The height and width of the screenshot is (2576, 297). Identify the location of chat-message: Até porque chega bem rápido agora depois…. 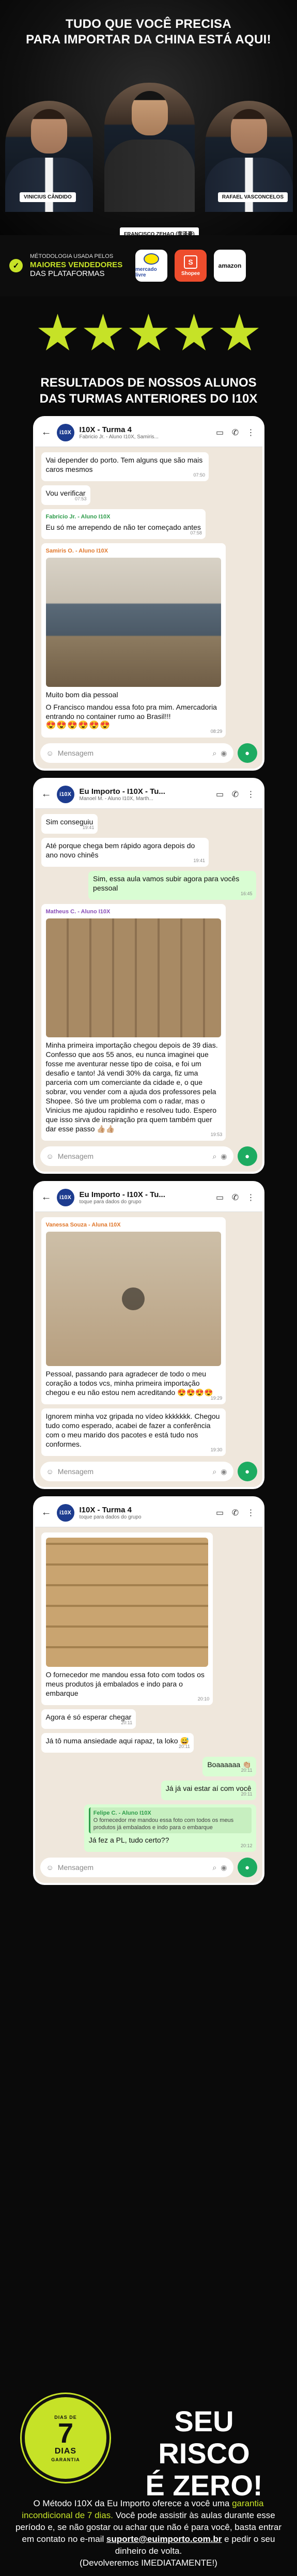
(125, 853).